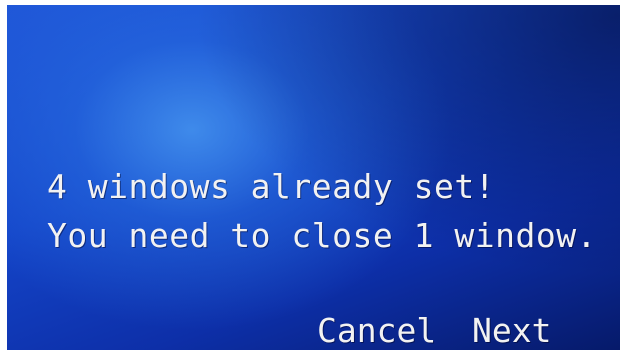 Image resolution: width=620 pixels, height=350 pixels. What do you see at coordinates (271, 186) in the screenshot?
I see `message-line-1: 4 windows already set!` at bounding box center [271, 186].